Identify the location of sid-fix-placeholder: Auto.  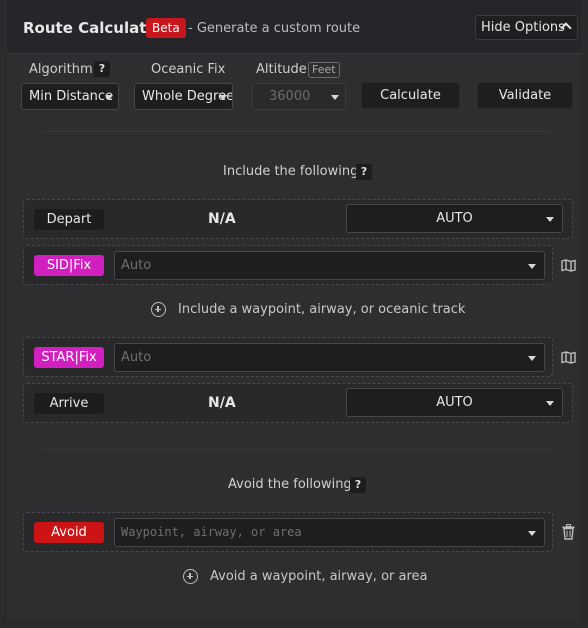
(136, 265).